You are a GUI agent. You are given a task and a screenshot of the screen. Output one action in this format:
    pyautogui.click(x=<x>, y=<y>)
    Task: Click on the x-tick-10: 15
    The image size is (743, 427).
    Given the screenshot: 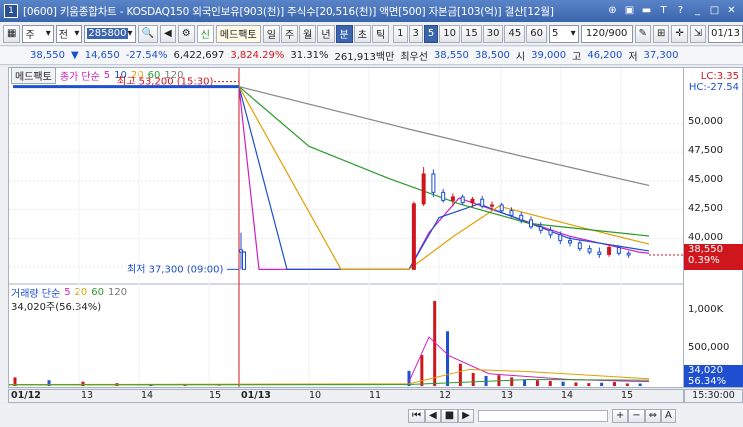 What is the action you would take?
    pyautogui.click(x=627, y=395)
    